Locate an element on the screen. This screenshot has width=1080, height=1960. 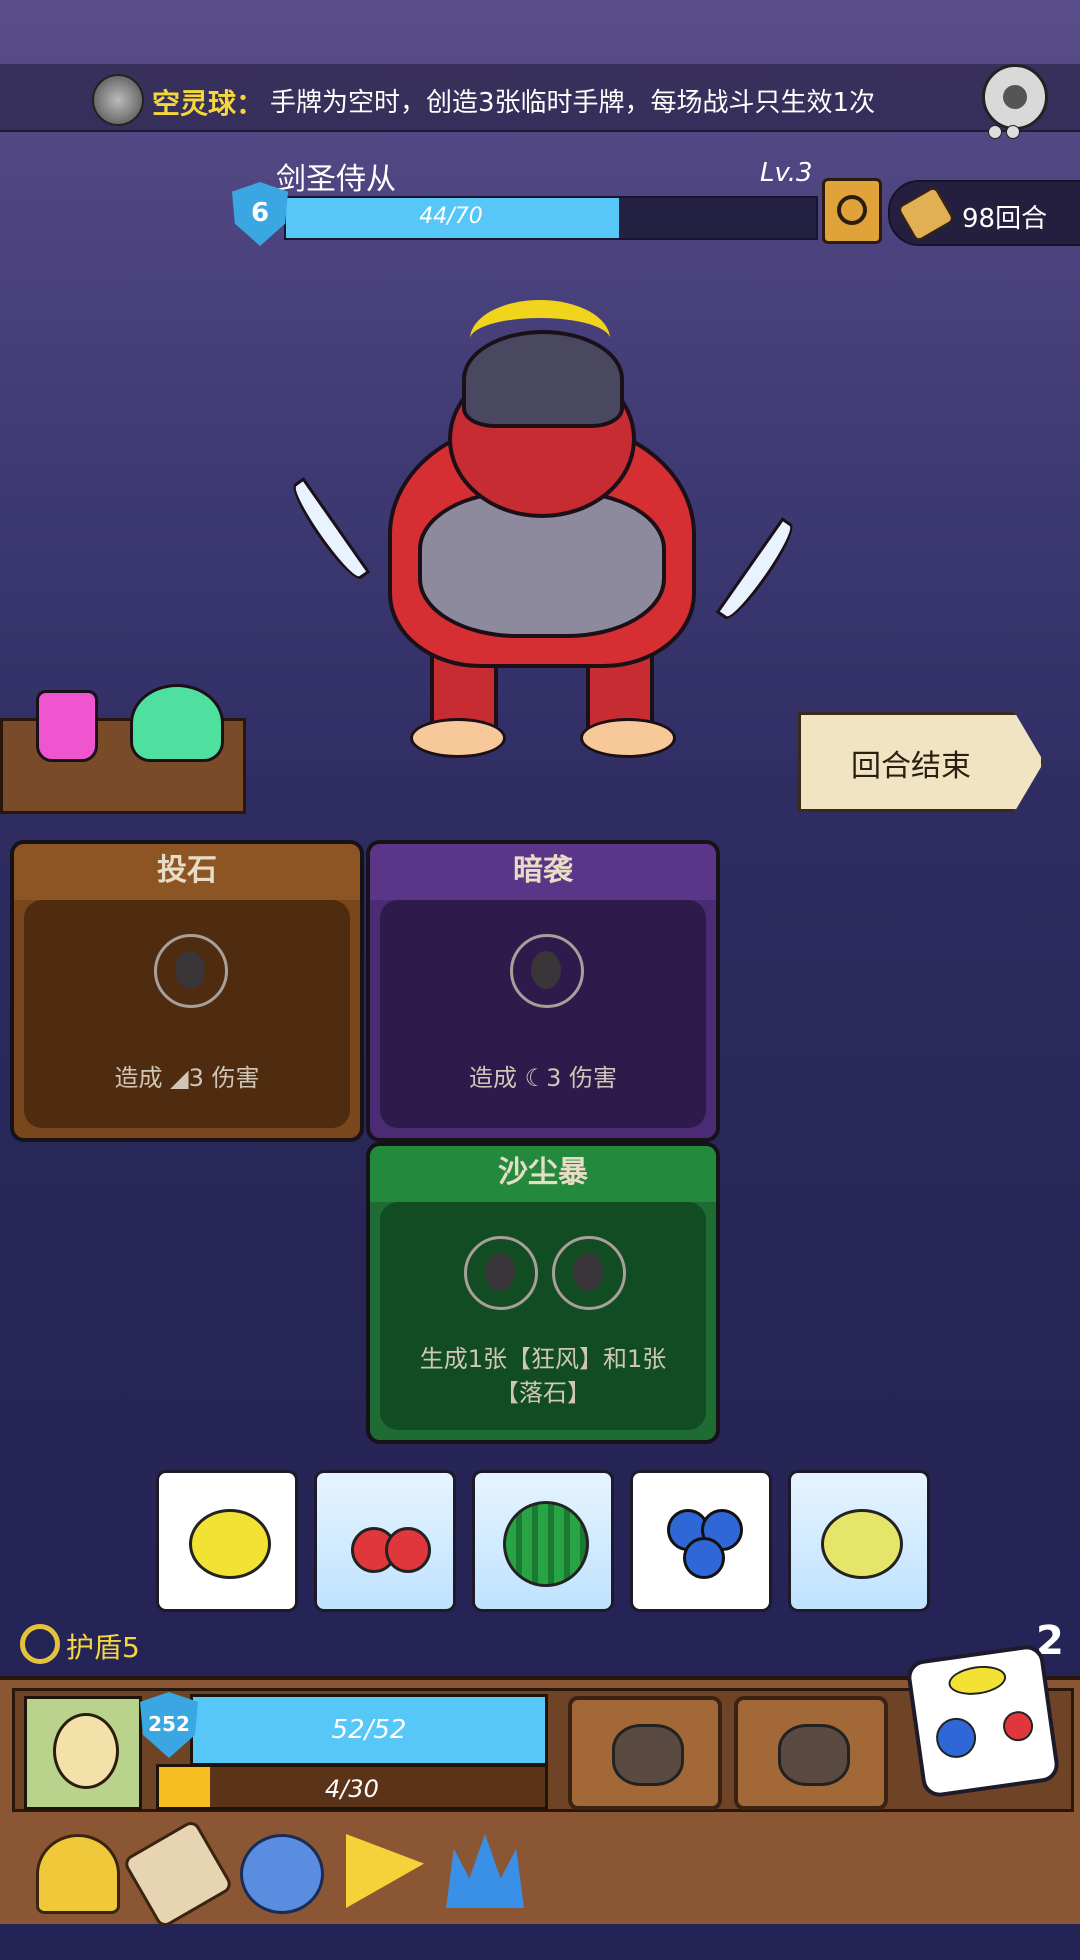
skill-shovel-icon is located at coordinates (811, 1753).